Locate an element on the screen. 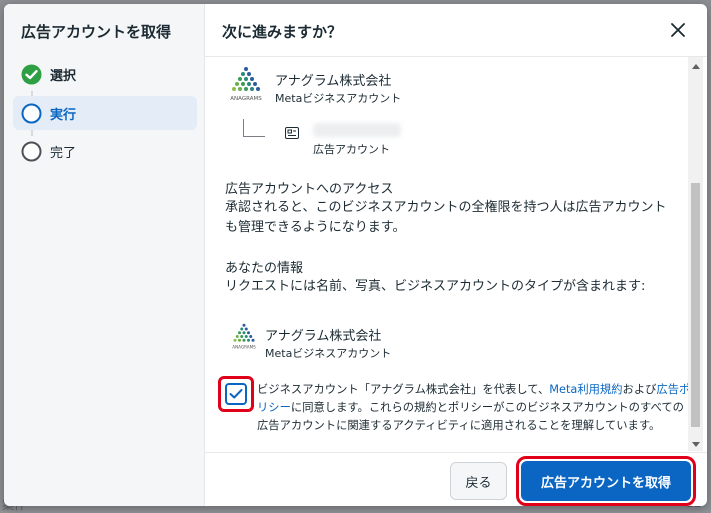  step-complete: 完了 is located at coordinates (105, 151).